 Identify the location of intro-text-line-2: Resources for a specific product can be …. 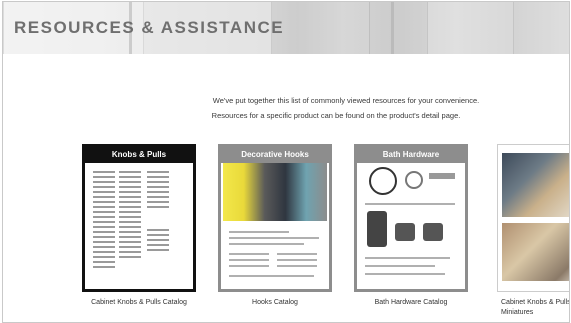
(336, 115).